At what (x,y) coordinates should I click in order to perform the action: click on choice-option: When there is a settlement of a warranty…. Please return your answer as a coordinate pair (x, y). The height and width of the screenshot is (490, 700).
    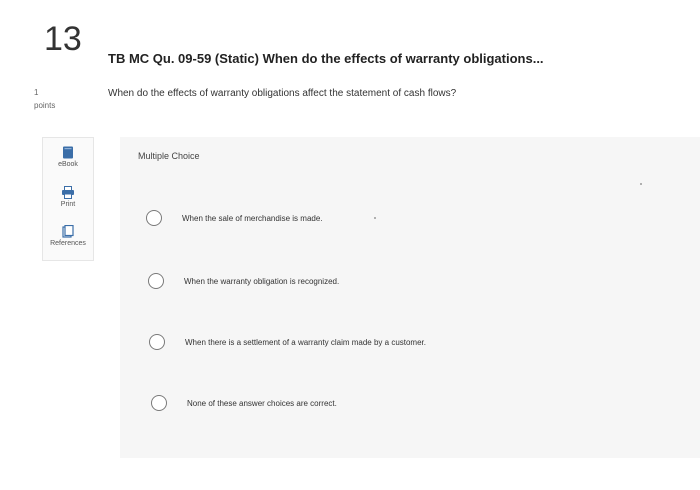
    Looking at the image, I should click on (287, 342).